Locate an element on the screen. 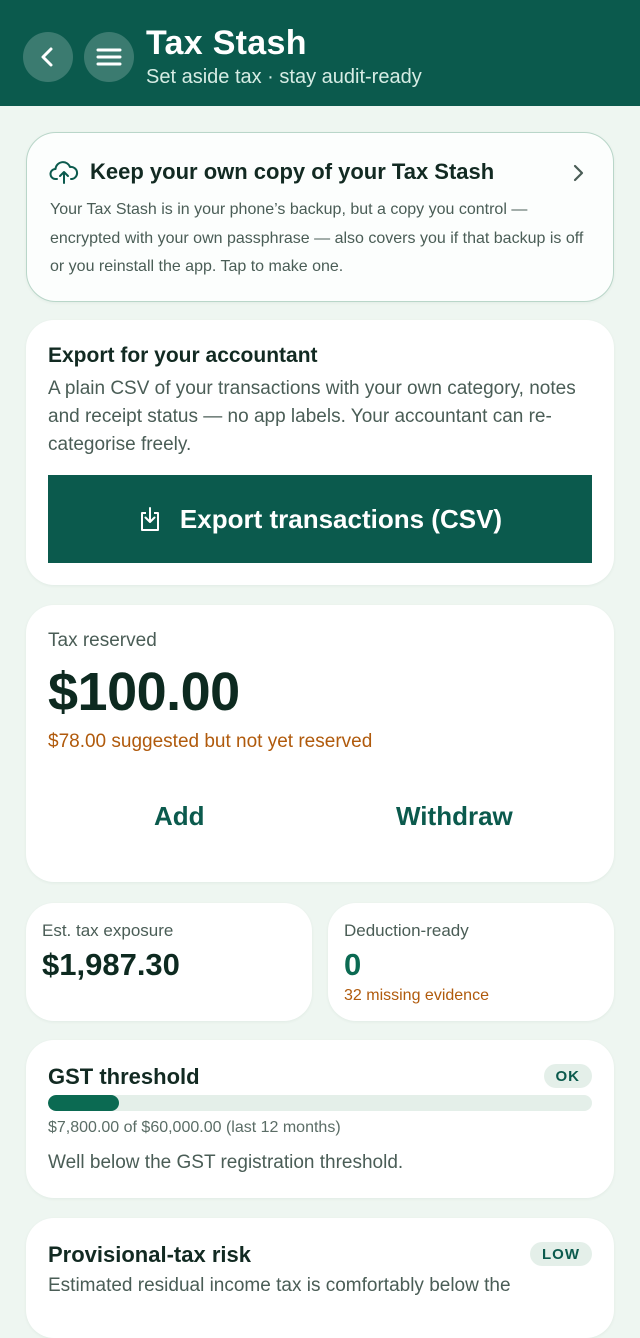  export-csv-label: Export transactions (CSV) is located at coordinates (341, 518).